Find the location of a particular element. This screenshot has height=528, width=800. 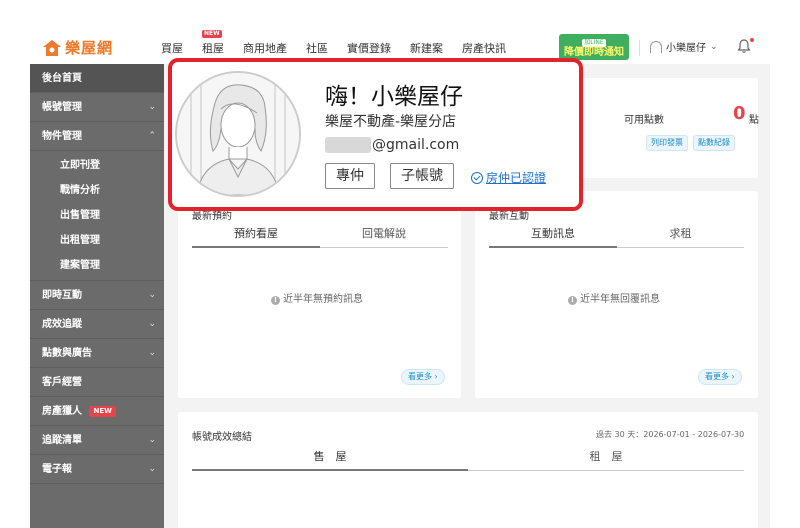

booking-tabs: 預約看屋 回電解說 is located at coordinates (320, 235).